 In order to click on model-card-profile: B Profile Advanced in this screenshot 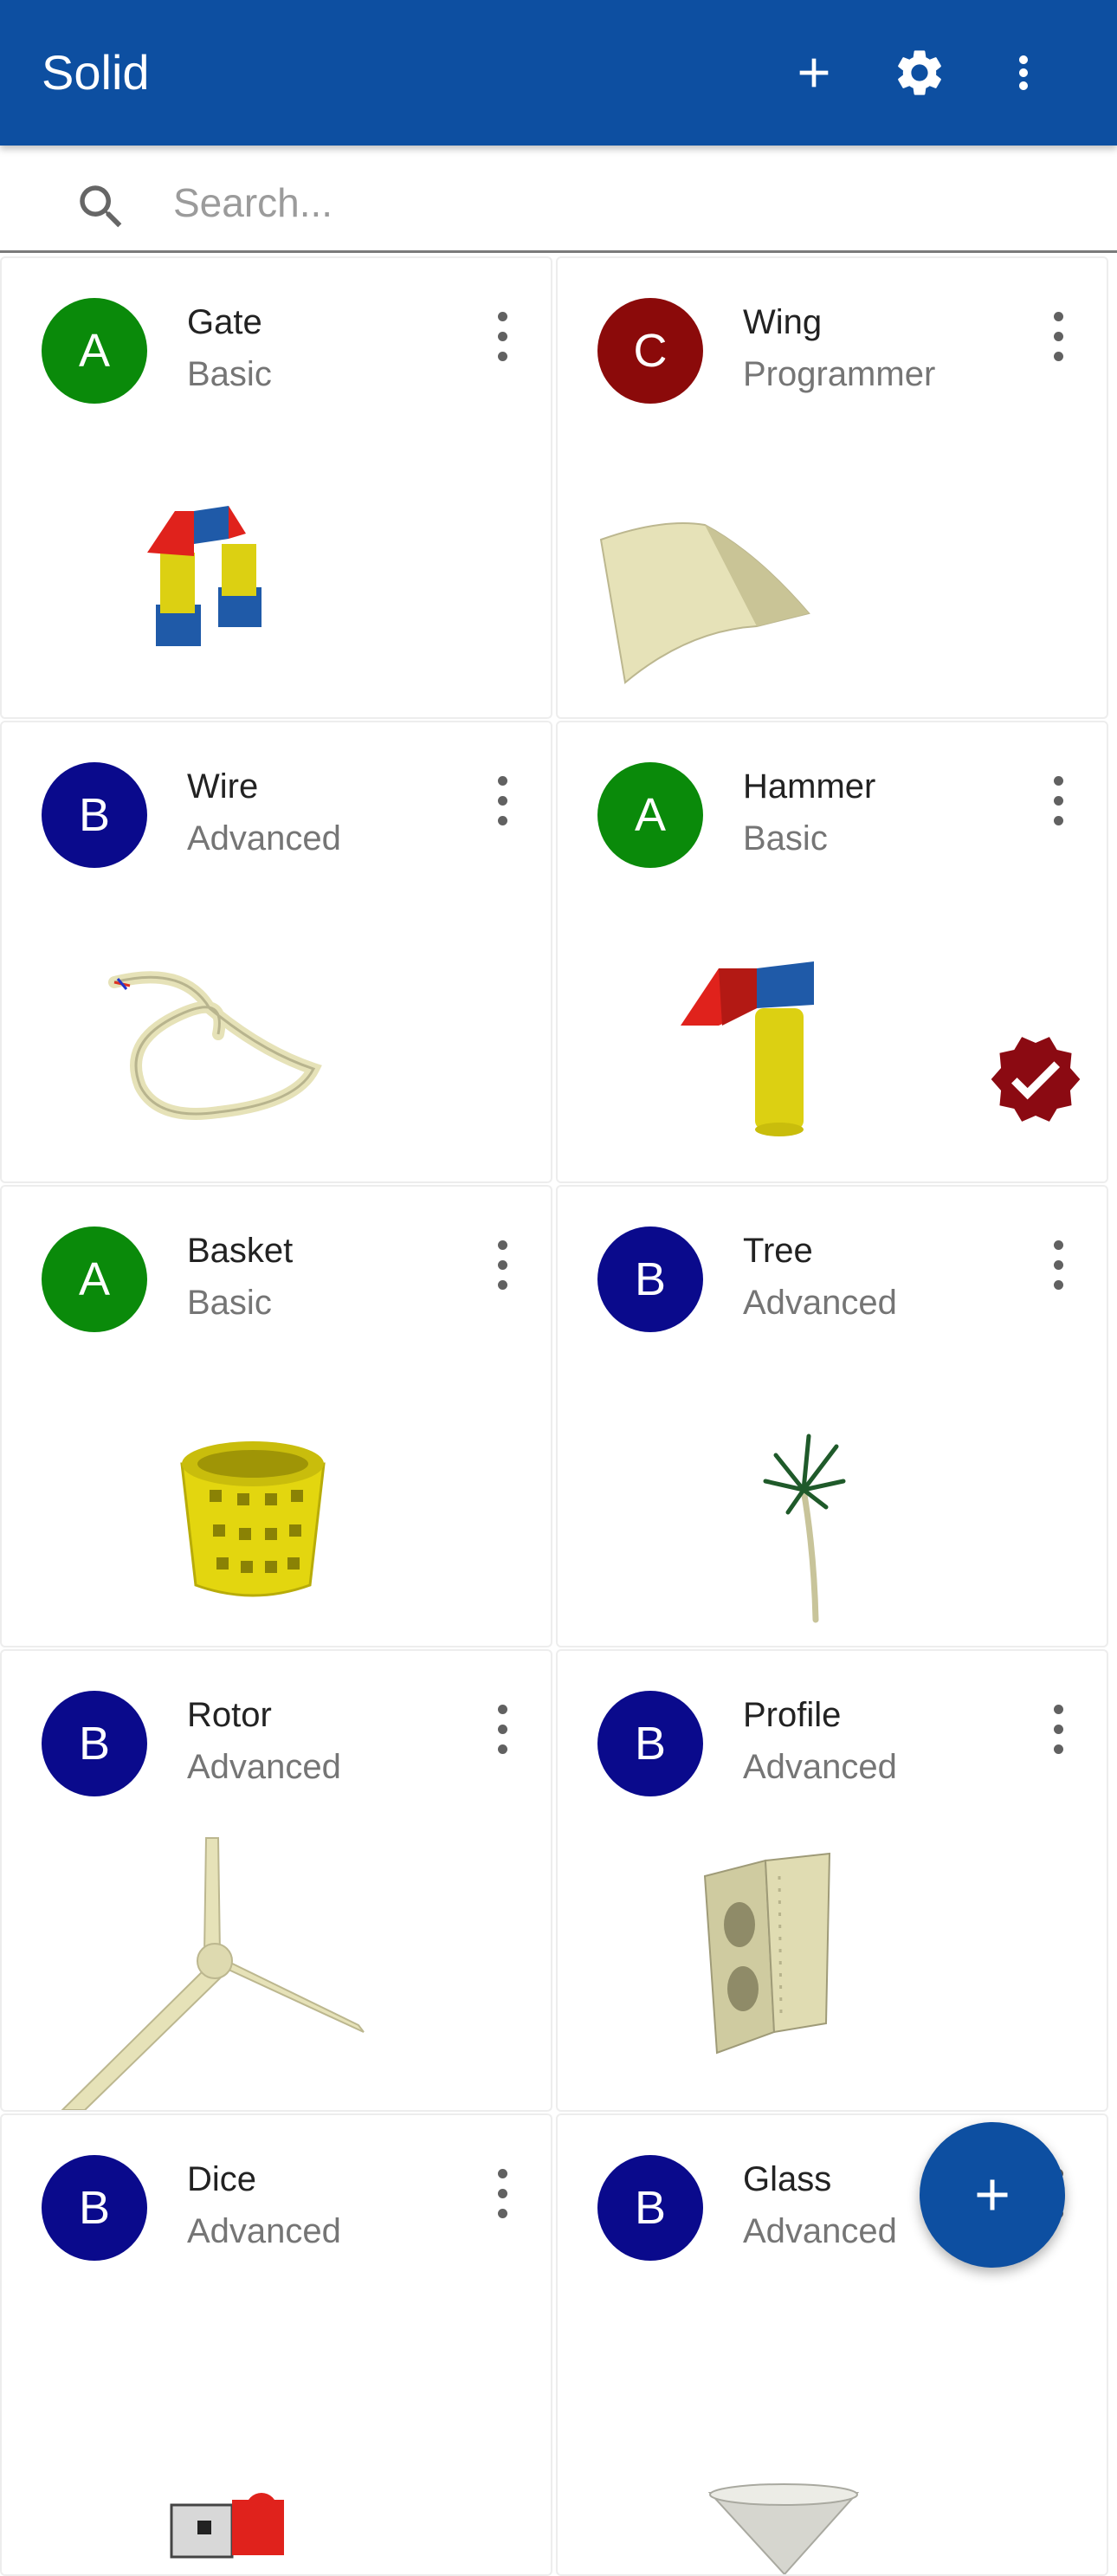, I will do `click(832, 1880)`.